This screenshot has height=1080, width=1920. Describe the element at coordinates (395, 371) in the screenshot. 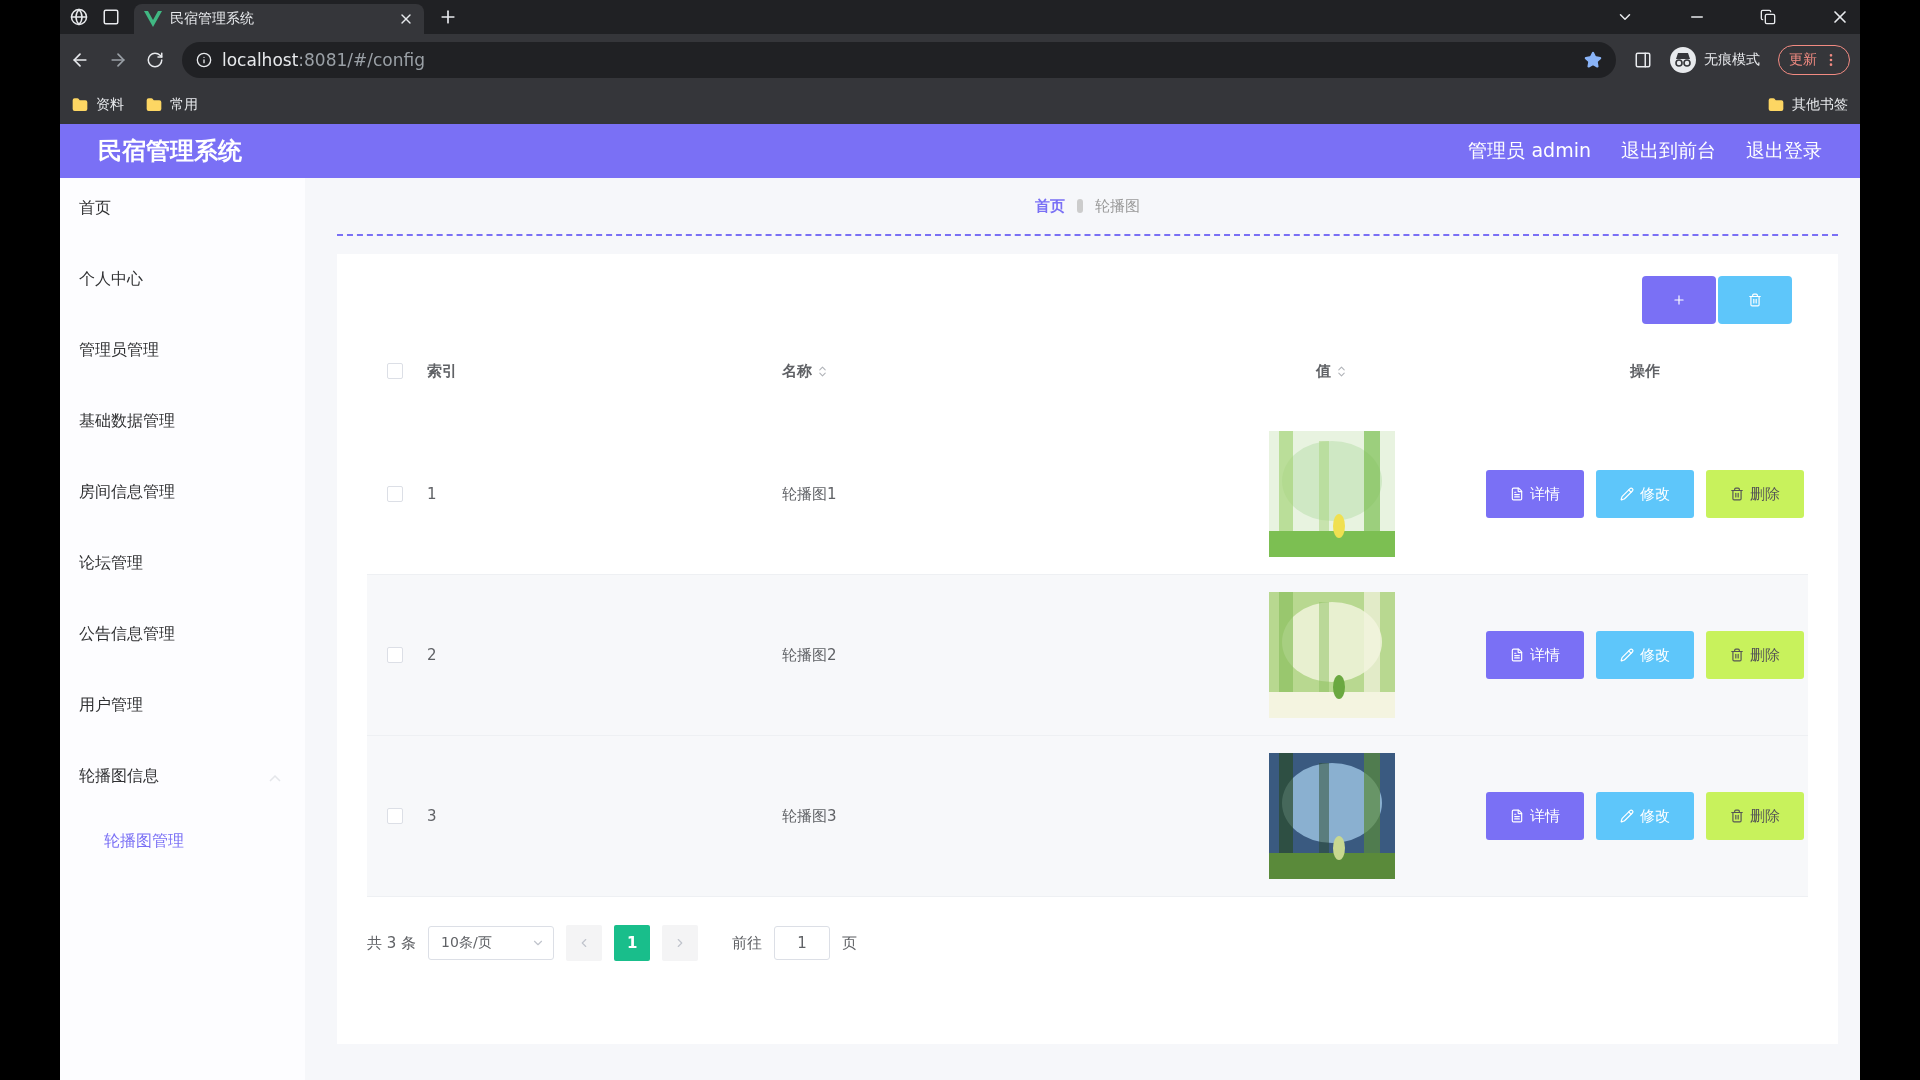

I see `select-all-checkbox` at that location.